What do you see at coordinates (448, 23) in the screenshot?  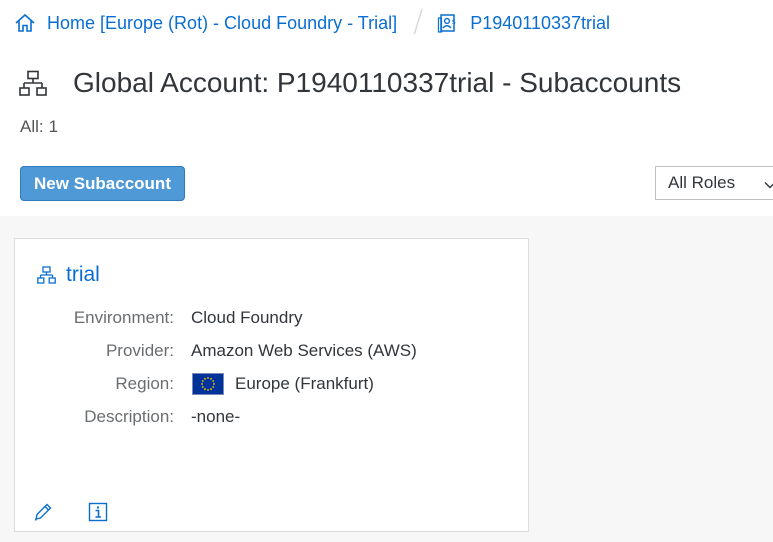 I see `global-account-icon: $` at bounding box center [448, 23].